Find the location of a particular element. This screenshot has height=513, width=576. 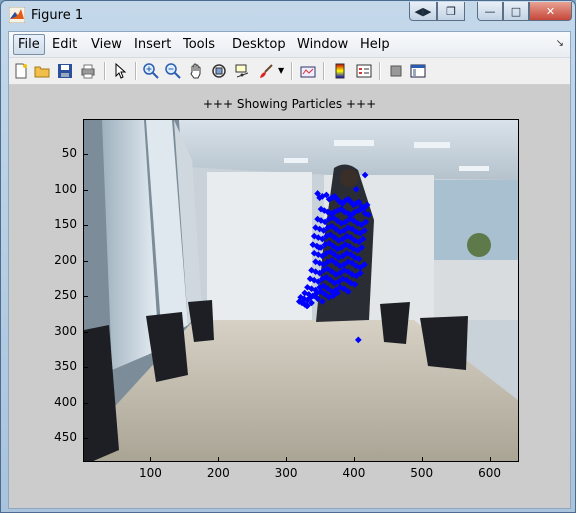

x-tick-label: 600 is located at coordinates (489, 473).